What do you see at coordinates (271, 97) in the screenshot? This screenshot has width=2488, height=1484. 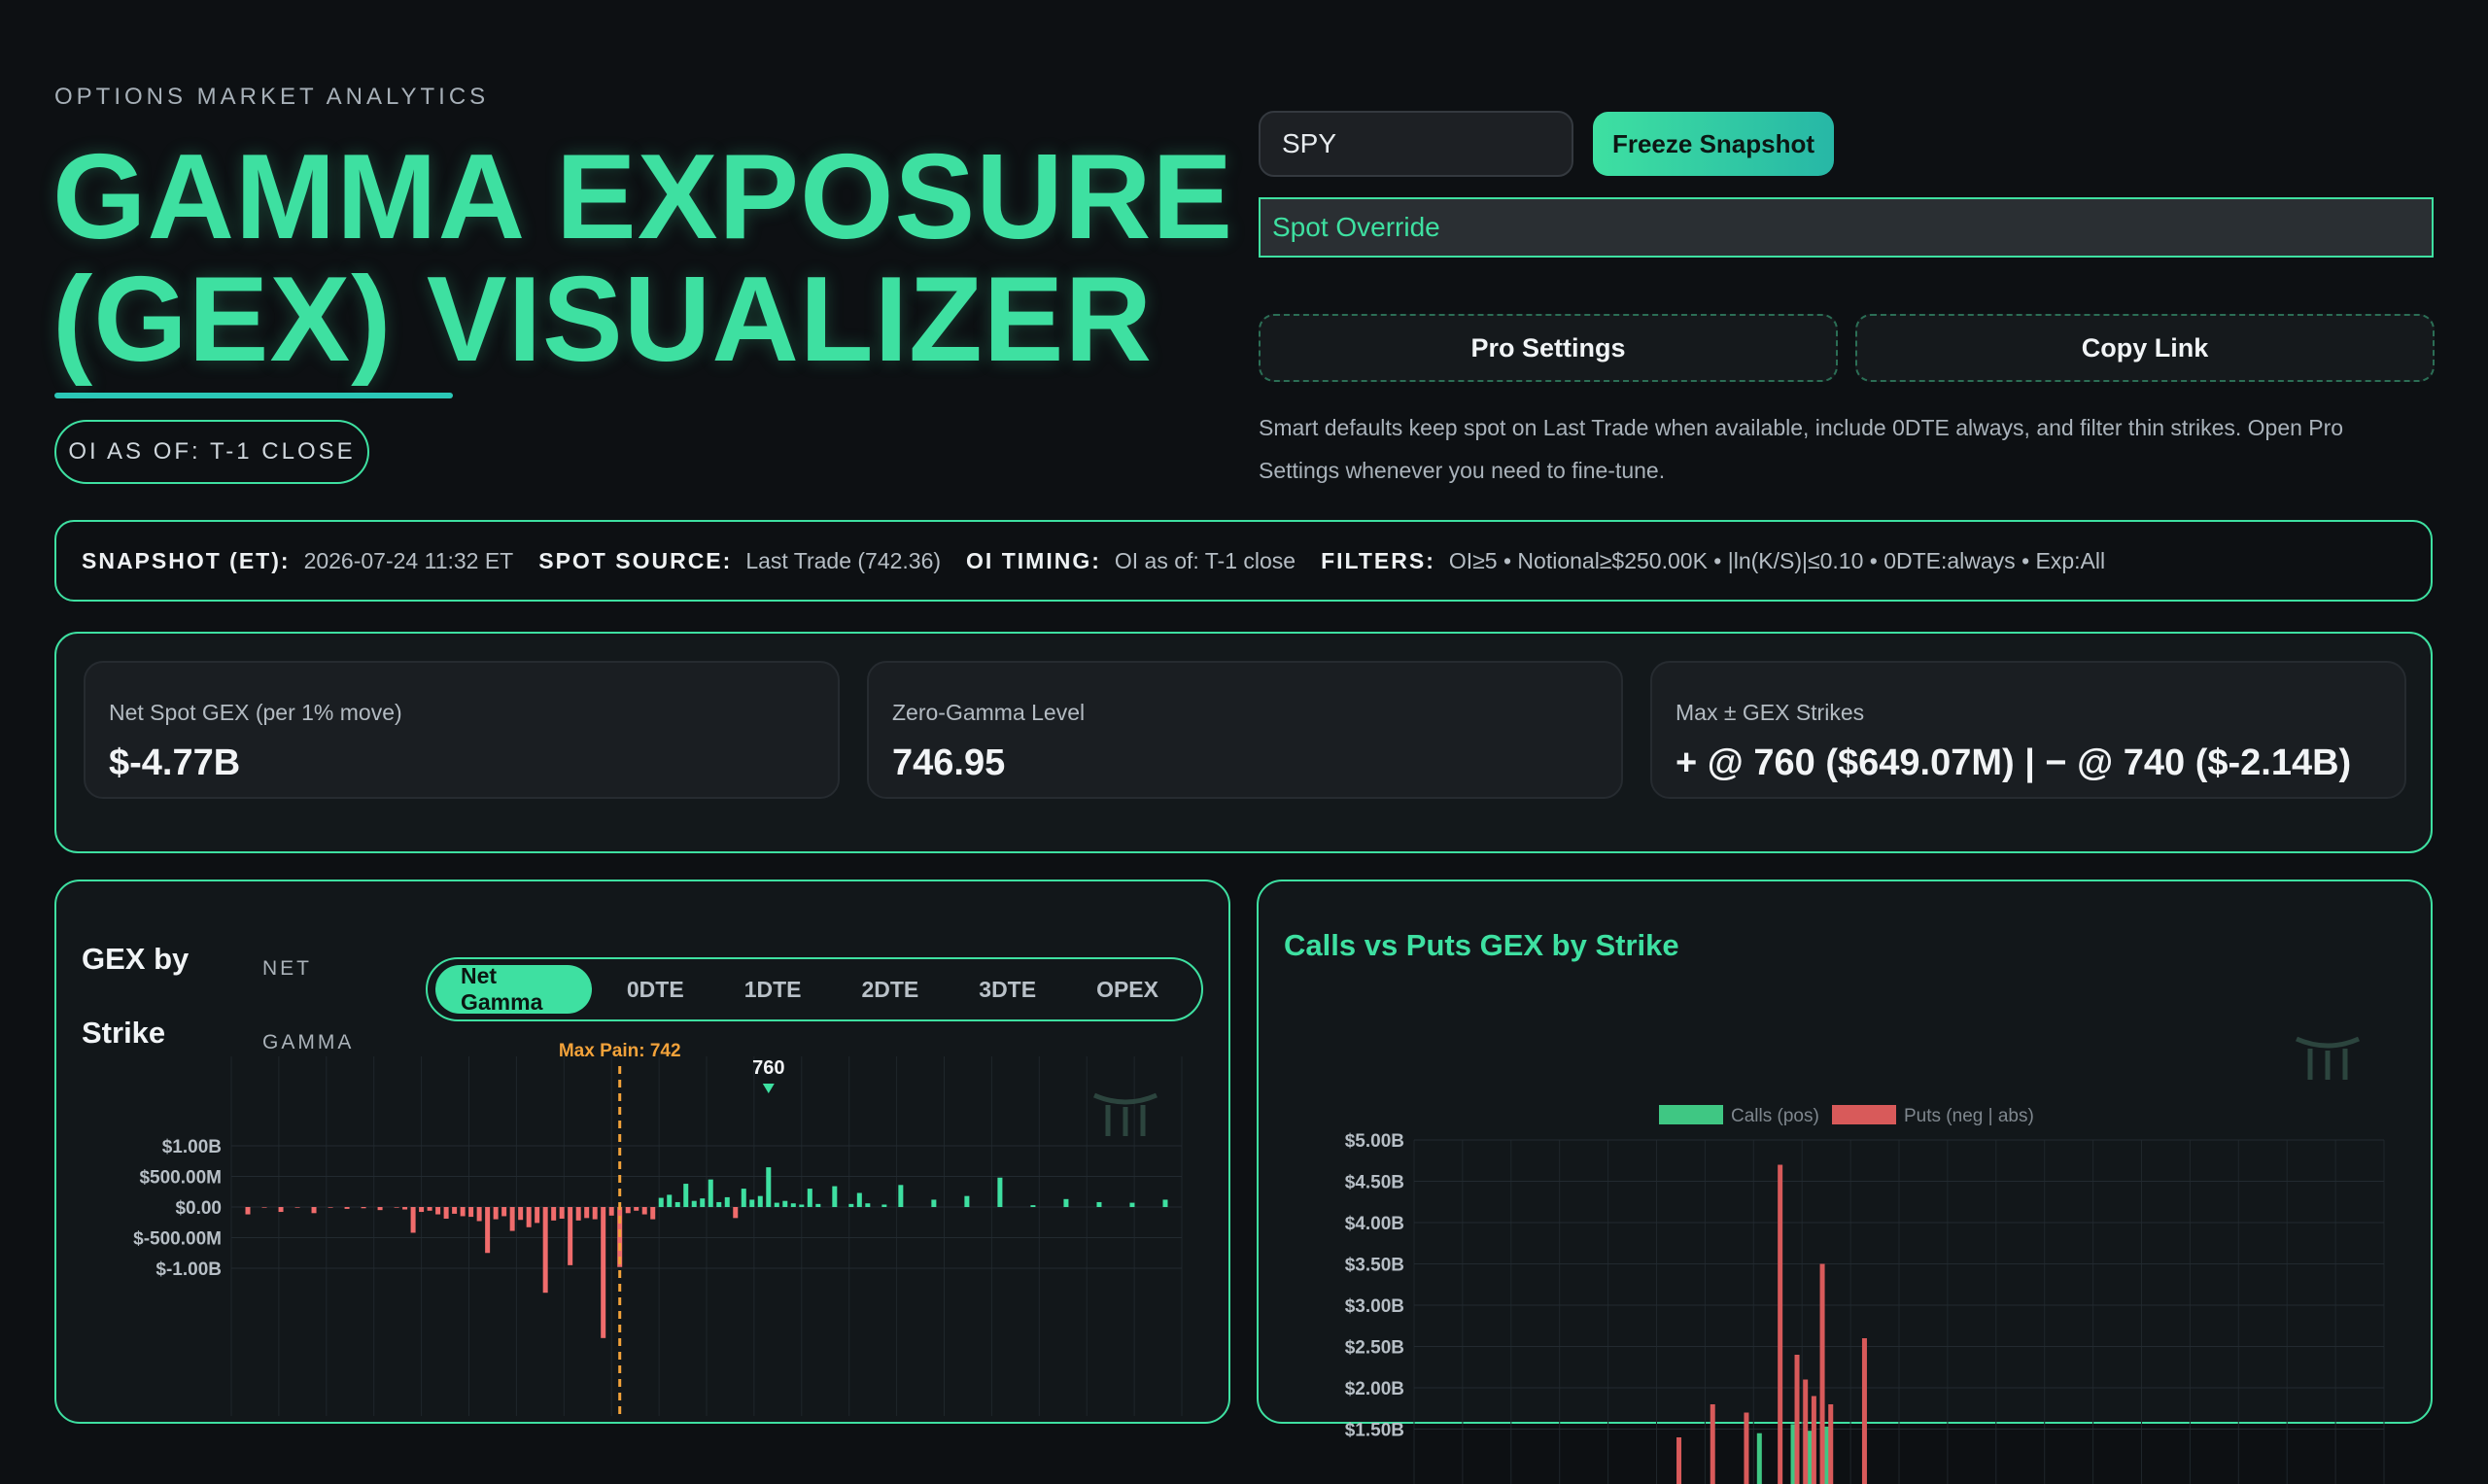 I see `eyebrow: OPTIONS MARKET ANALYTICS` at bounding box center [271, 97].